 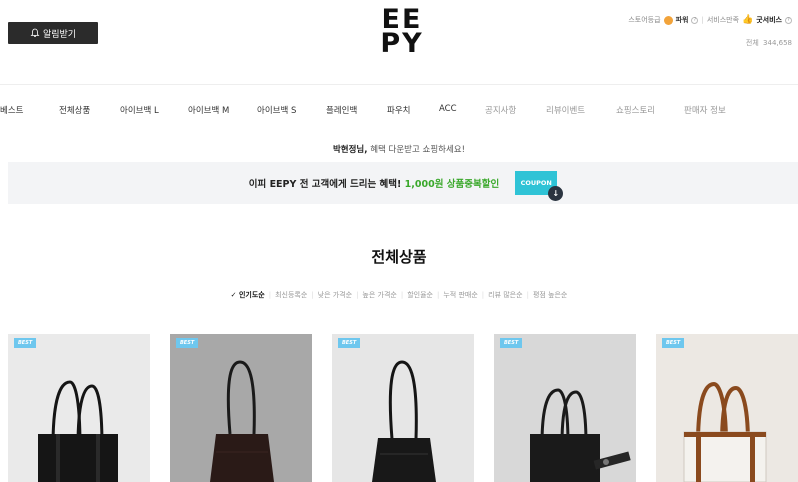 I want to click on alert-subscribe-button: 알림받기, so click(x=53, y=33).